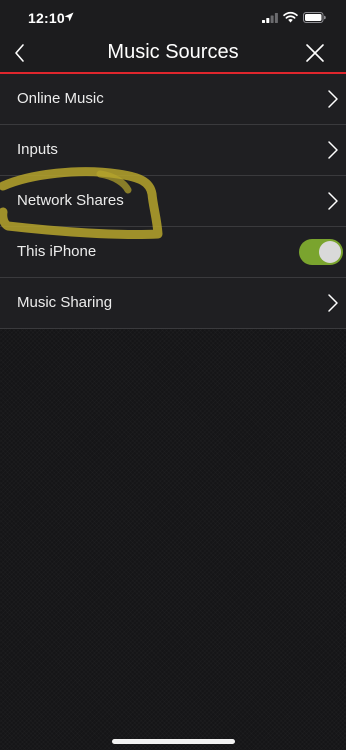 The image size is (346, 750). I want to click on battery-icon, so click(314, 17).